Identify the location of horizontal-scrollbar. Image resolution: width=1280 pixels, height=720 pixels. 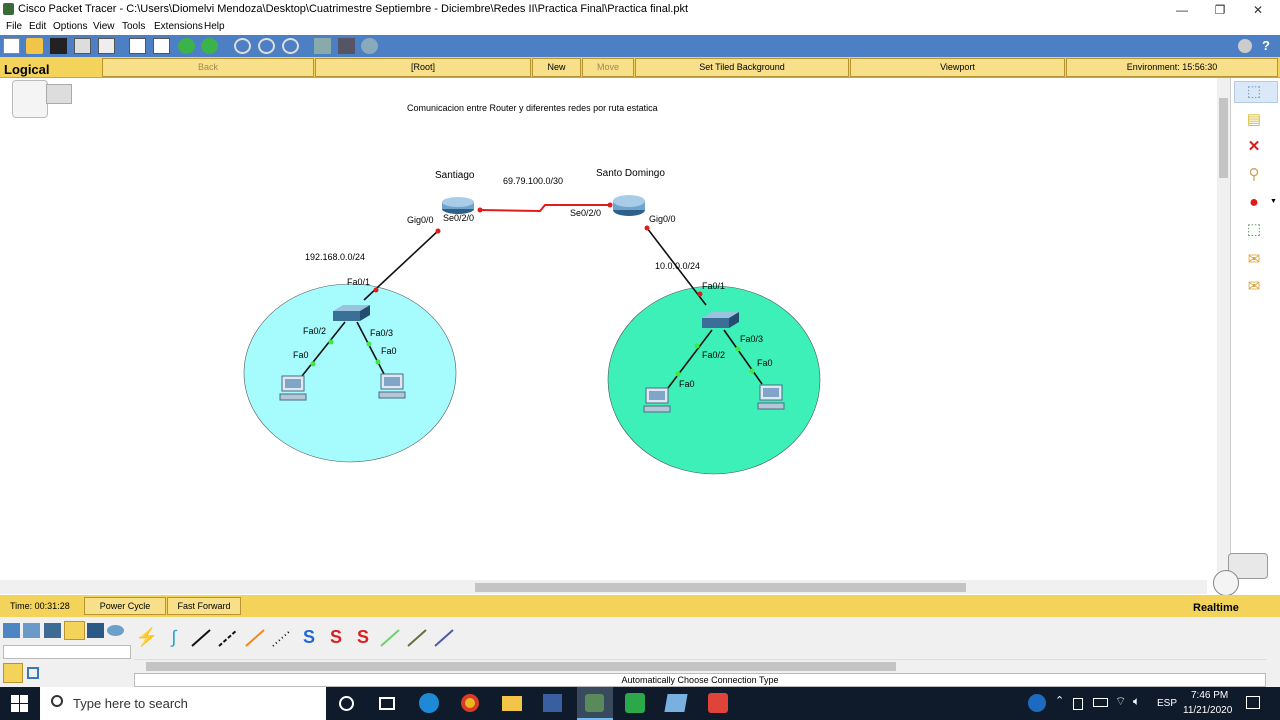
(603, 587).